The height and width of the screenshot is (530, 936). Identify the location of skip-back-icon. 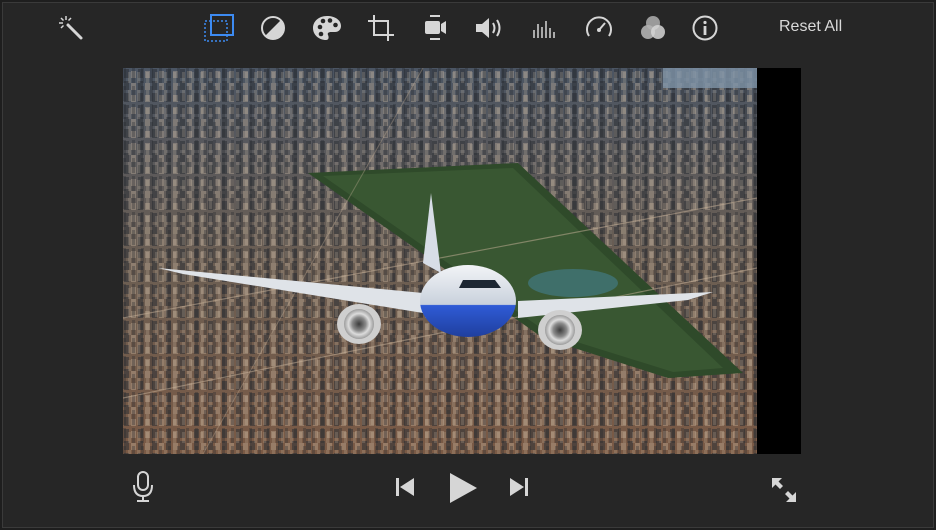
(405, 487).